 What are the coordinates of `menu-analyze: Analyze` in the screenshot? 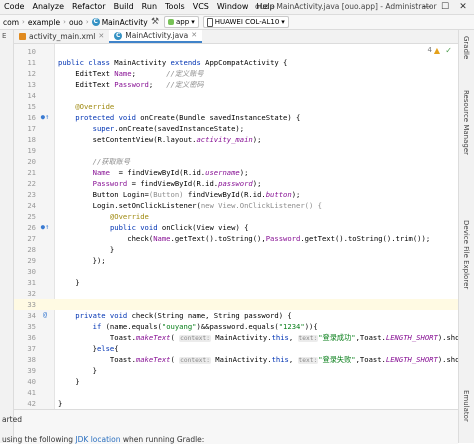 It's located at (48, 7).